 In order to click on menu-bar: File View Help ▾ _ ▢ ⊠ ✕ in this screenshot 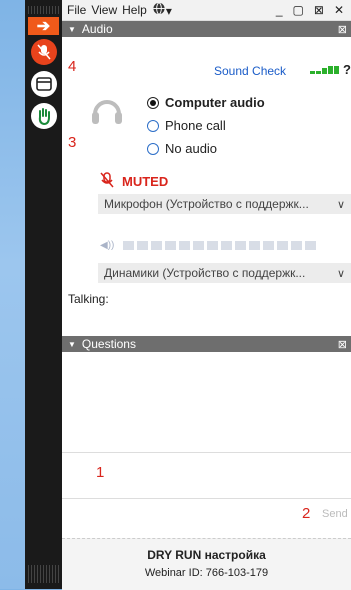, I will do `click(206, 10)`.